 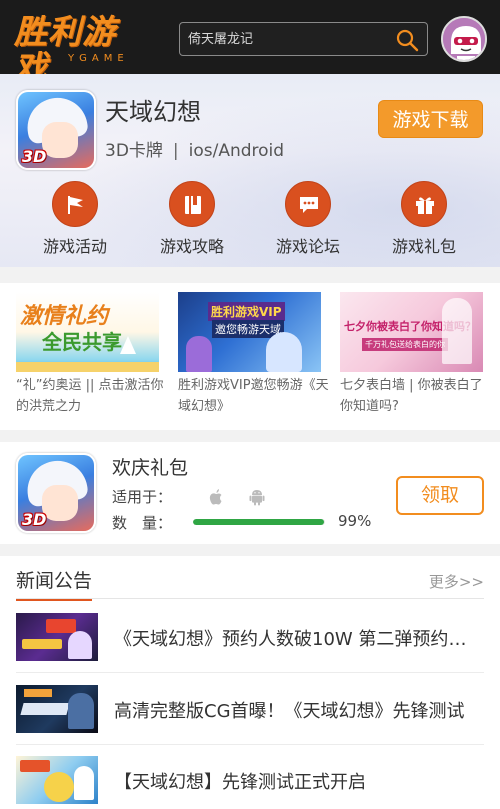 I want to click on promo-card-olympics: 激情礼约 全民共享 “礼”约奥运 || 点击激活你的洪荒之力, so click(x=90, y=354).